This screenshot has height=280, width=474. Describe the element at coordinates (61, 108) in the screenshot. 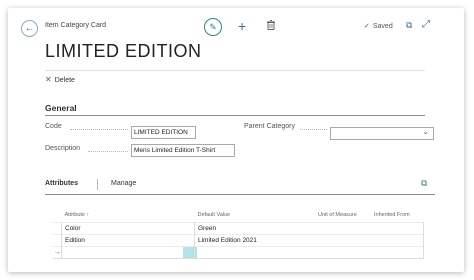

I see `section-general-title: General` at that location.